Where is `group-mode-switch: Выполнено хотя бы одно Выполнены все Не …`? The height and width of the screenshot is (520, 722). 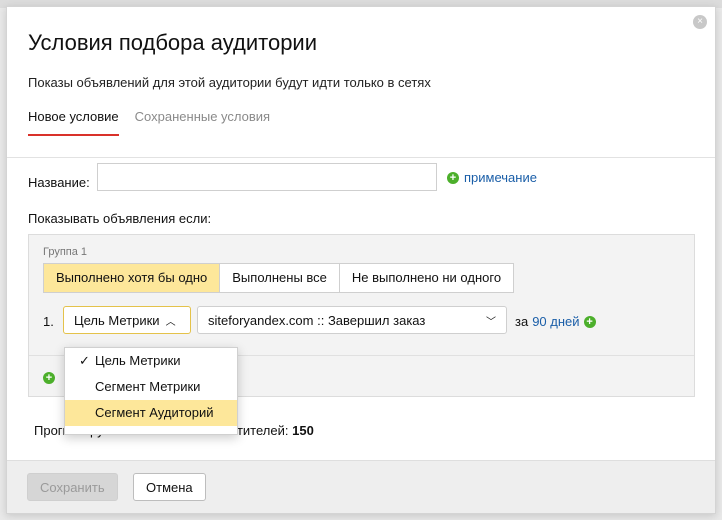 group-mode-switch: Выполнено хотя бы одно Выполнены все Не … is located at coordinates (279, 278).